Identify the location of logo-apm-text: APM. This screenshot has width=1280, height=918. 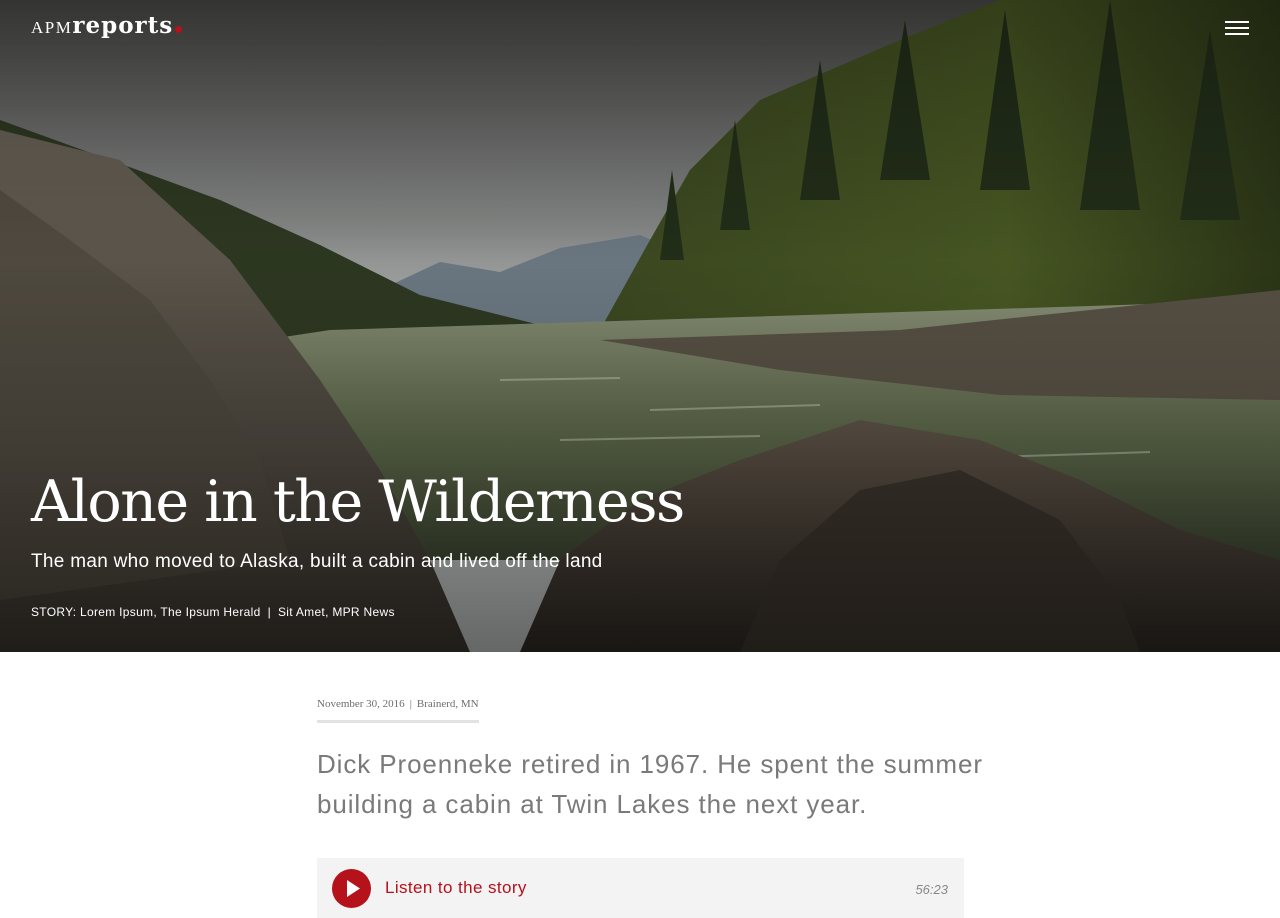
(52, 27).